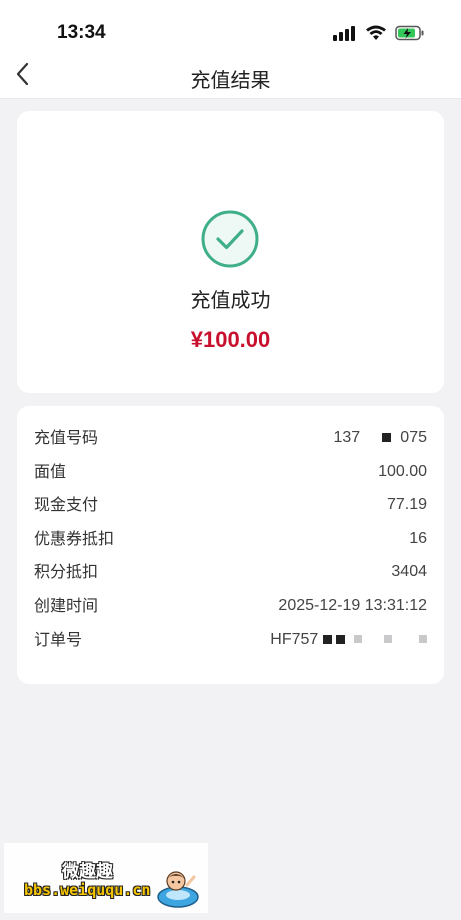 This screenshot has height=920, width=461. I want to click on success-check-icon, so click(230, 239).